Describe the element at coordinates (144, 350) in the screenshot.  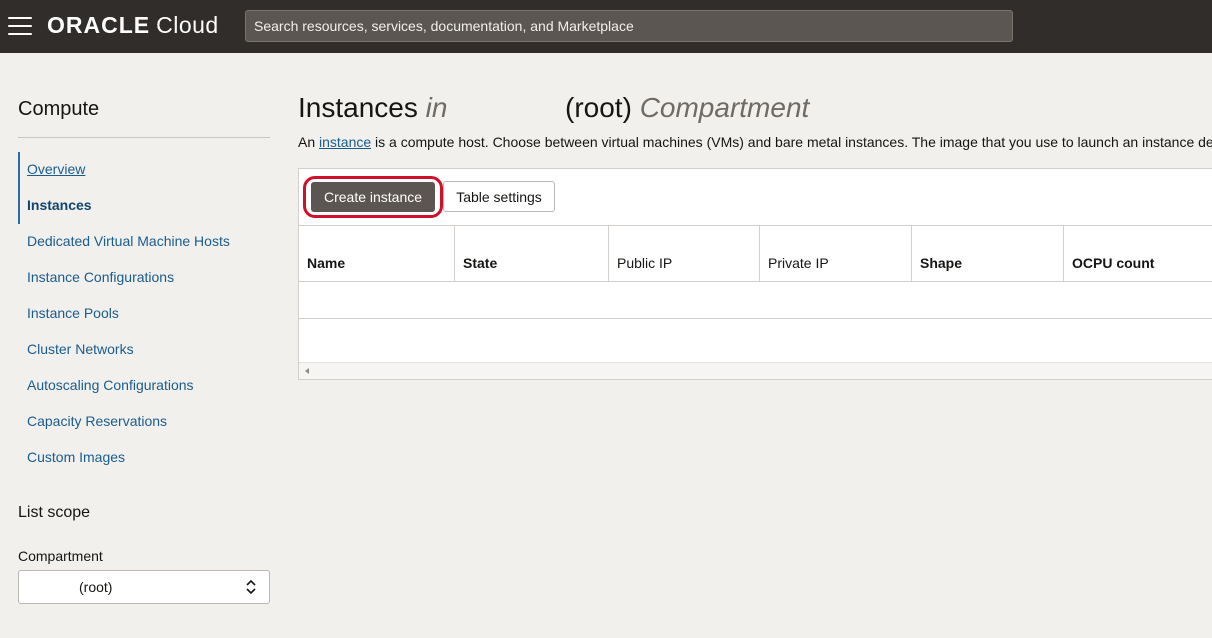
I see `sidebar-item-cluster-networks: Cluster Networks` at that location.